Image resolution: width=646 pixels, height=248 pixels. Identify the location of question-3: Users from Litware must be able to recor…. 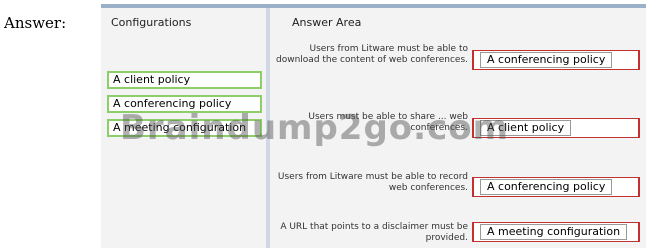
(372, 182).